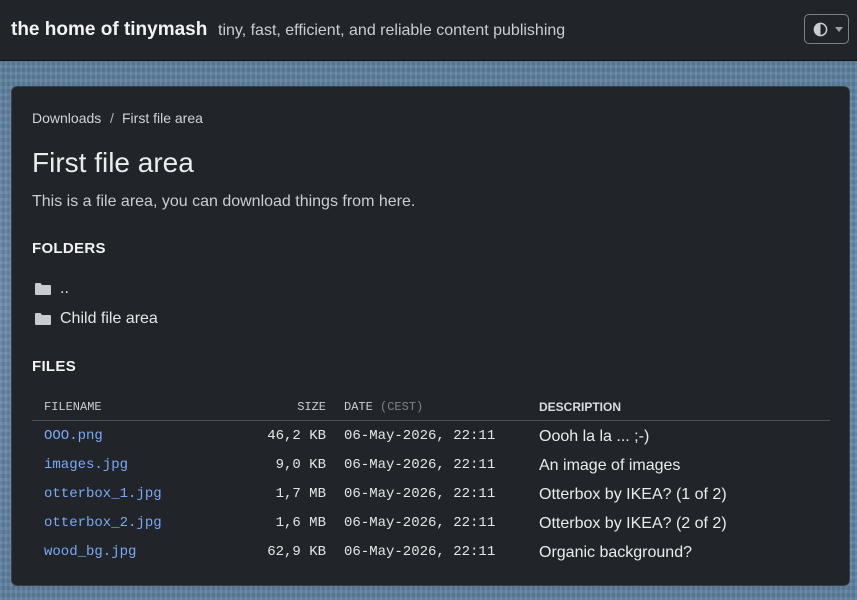 This screenshot has height=600, width=857. I want to click on column-header-date: DATE (CEST), so click(383, 407).